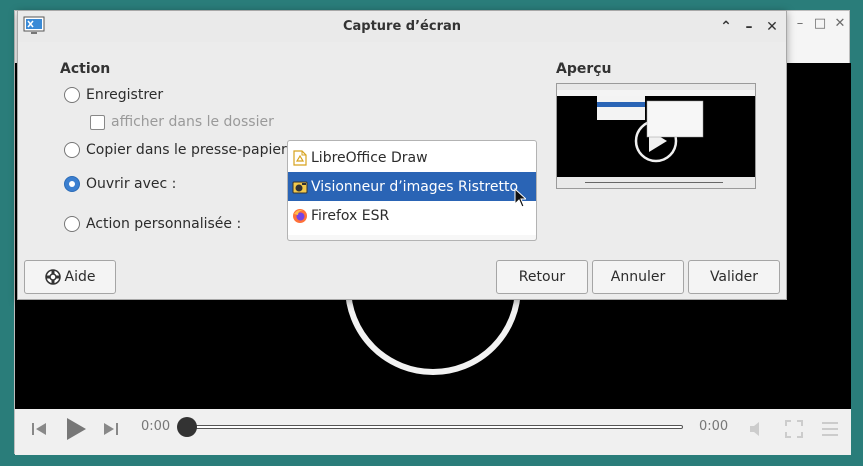 The width and height of the screenshot is (863, 466). What do you see at coordinates (369, 157) in the screenshot?
I see `app-label: LibreOffice Draw` at bounding box center [369, 157].